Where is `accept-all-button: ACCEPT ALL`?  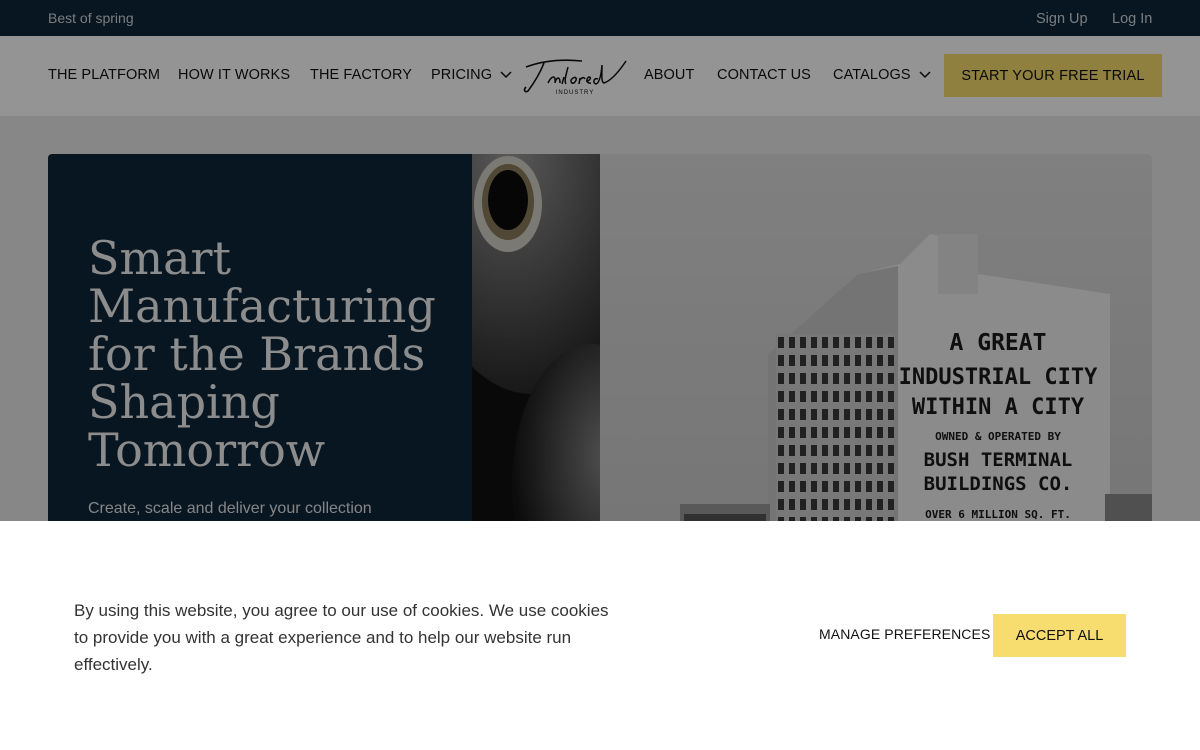 accept-all-button: ACCEPT ALL is located at coordinates (1059, 635).